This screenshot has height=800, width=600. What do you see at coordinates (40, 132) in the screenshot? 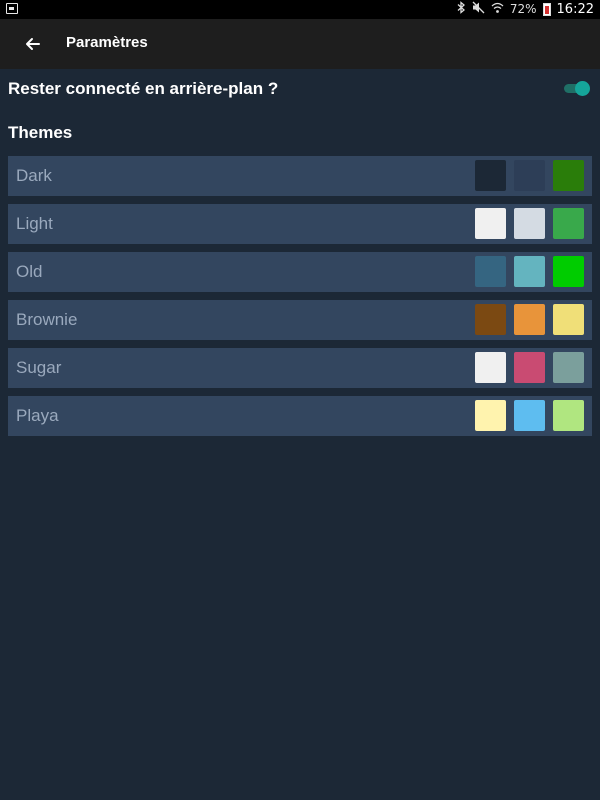
I see `section-title-themes: Themes` at bounding box center [40, 132].